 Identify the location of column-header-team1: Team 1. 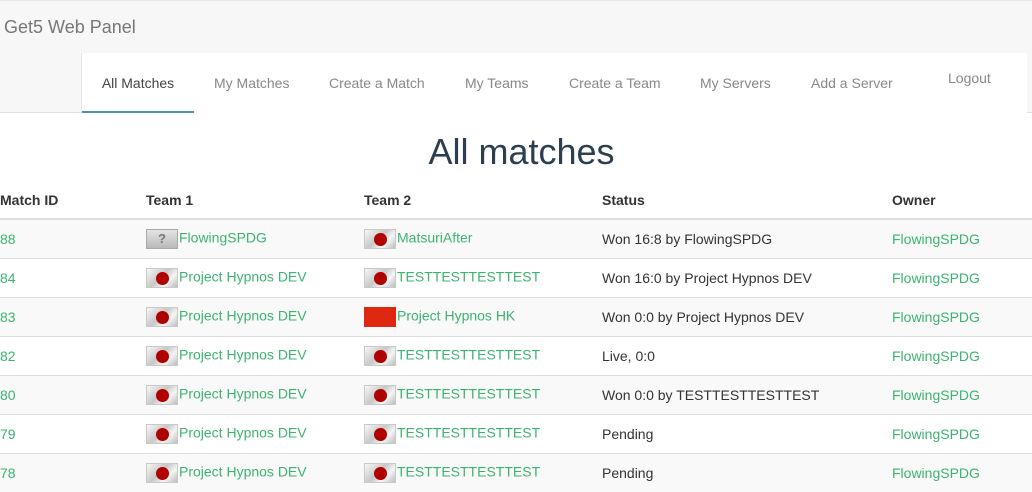
(243, 201).